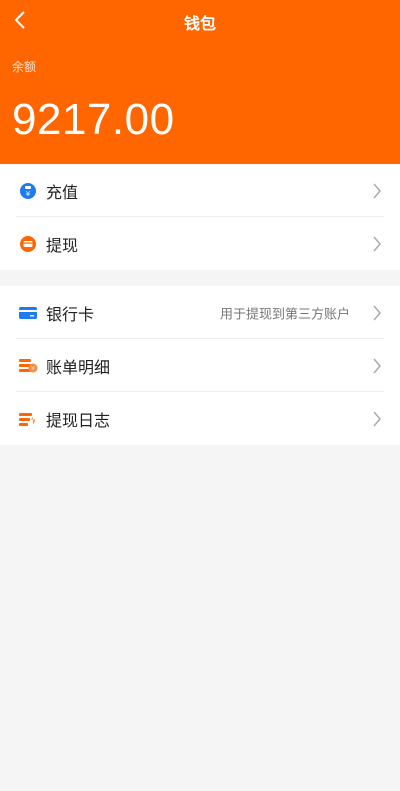 This screenshot has width=400, height=791. What do you see at coordinates (28, 366) in the screenshot?
I see `bill-details-icon: ¥` at bounding box center [28, 366].